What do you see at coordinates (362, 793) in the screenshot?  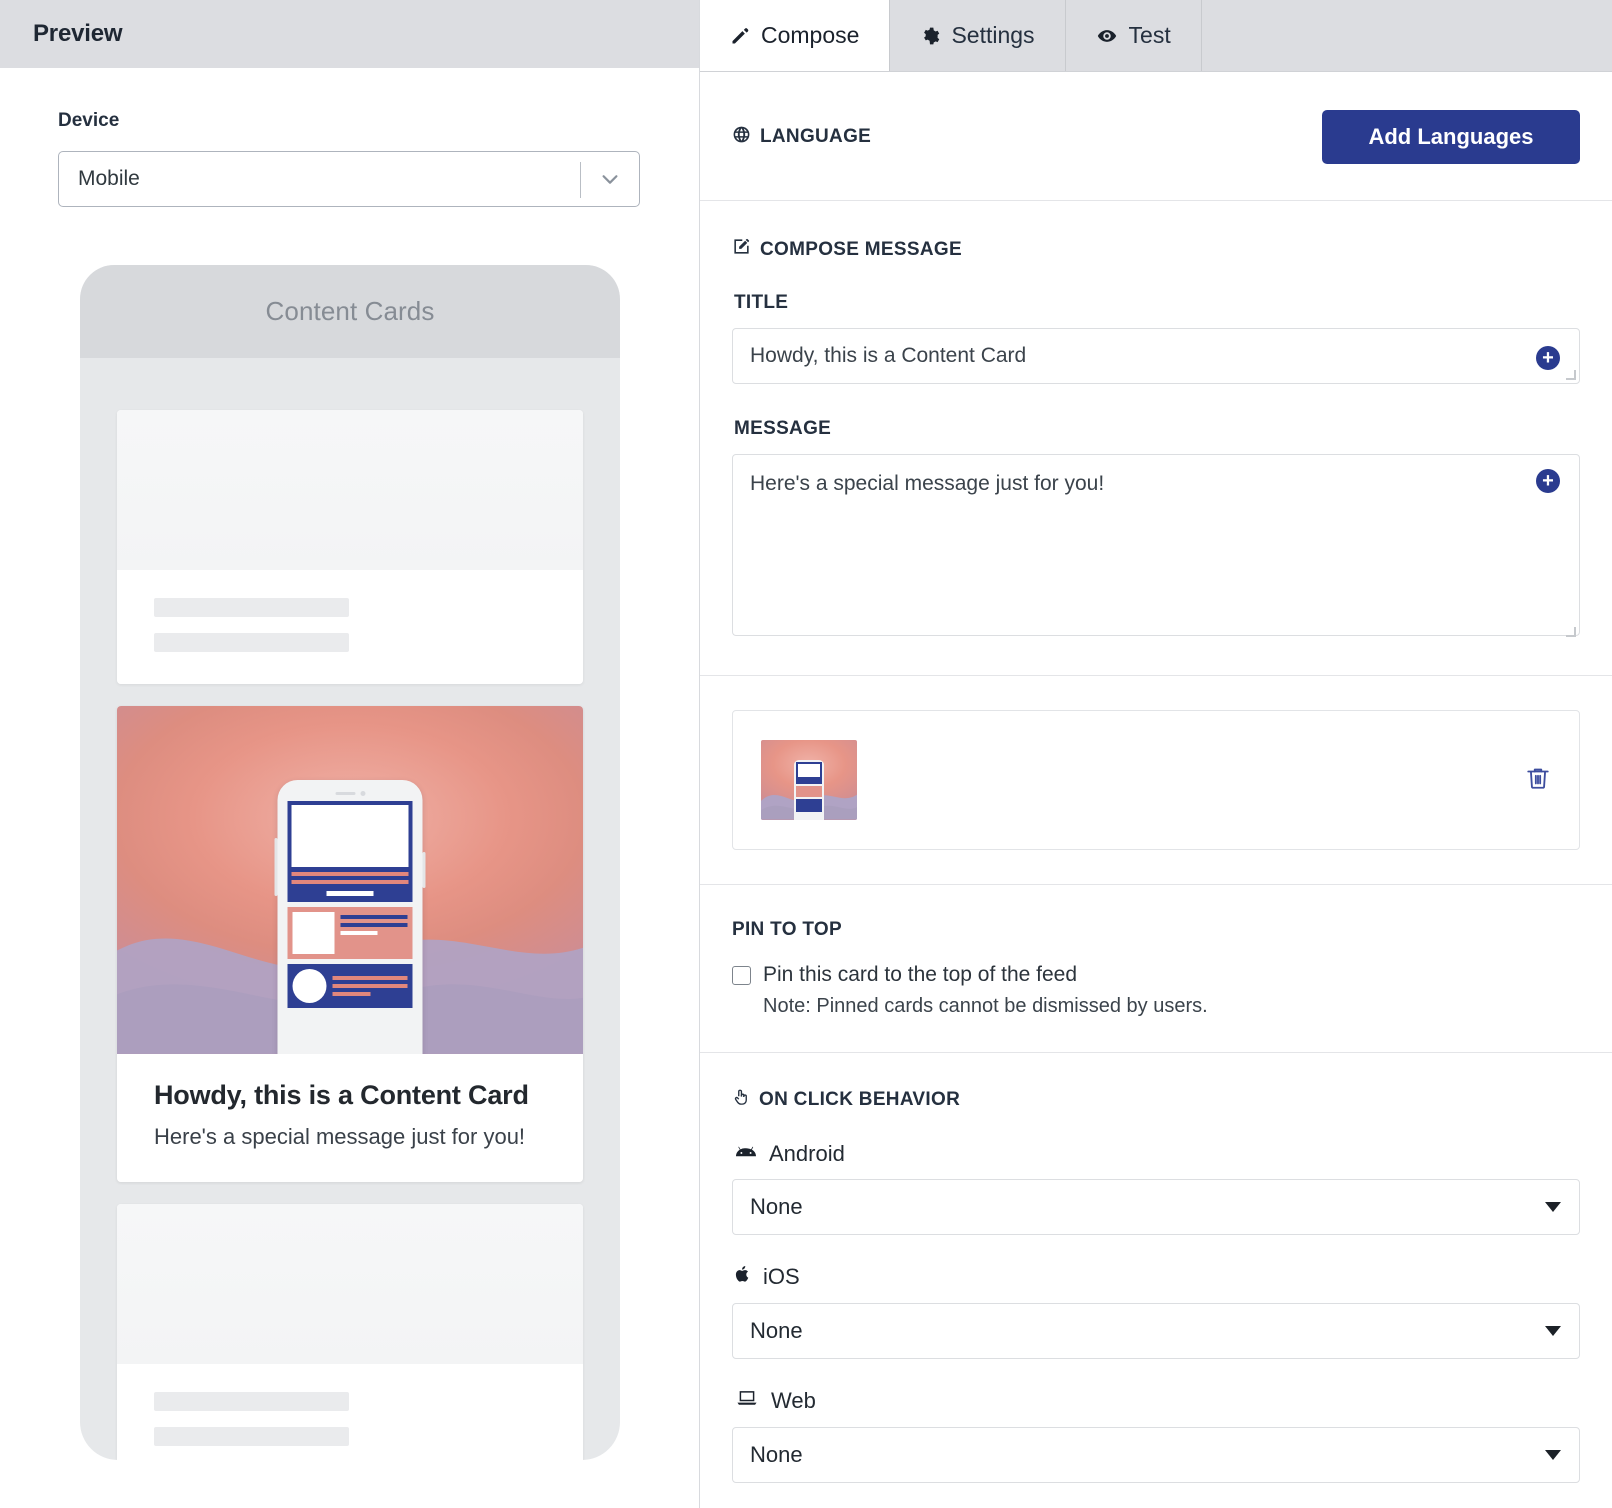 I see `phone-camera` at bounding box center [362, 793].